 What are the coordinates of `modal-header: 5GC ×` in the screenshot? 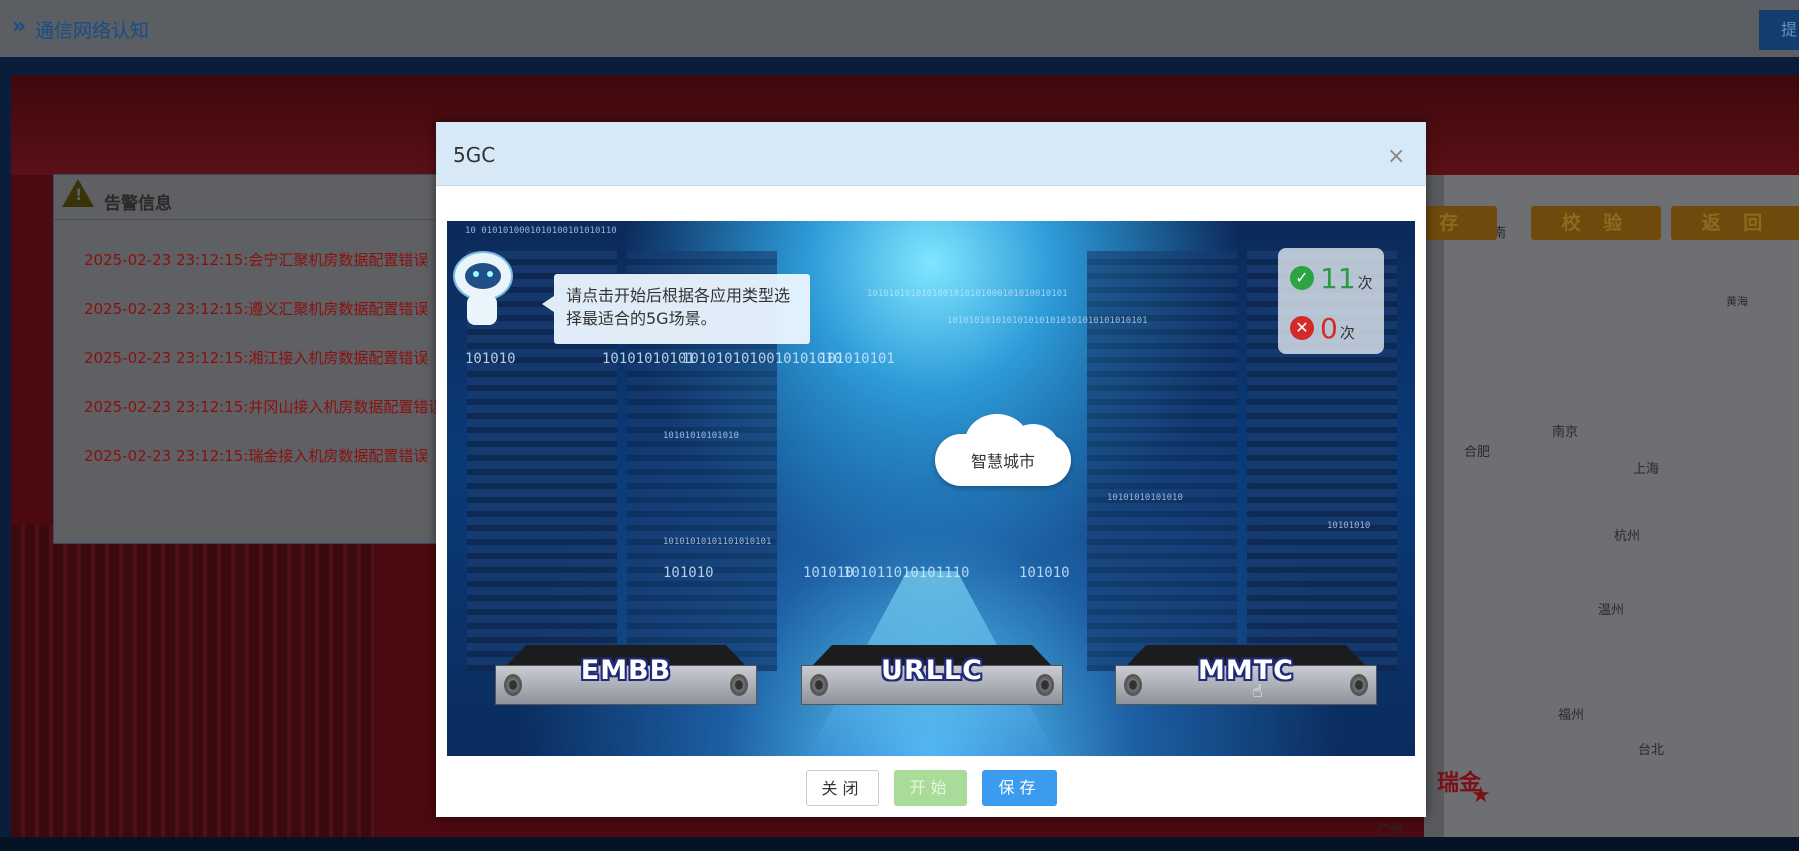 It's located at (931, 154).